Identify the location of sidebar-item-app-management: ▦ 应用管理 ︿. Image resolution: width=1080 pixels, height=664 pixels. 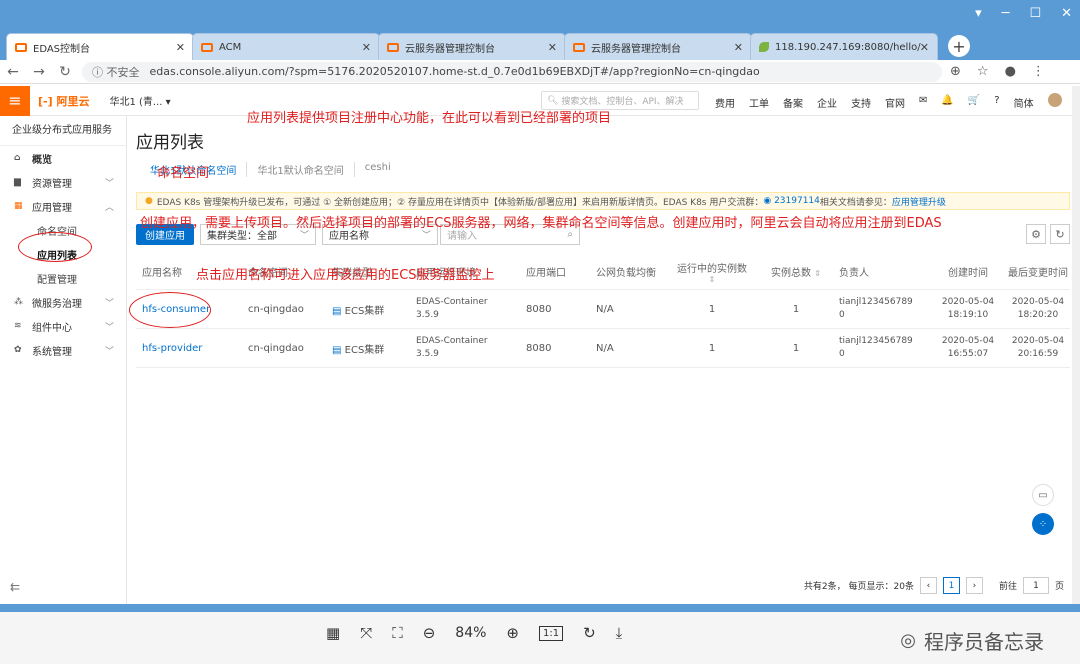
(63, 206).